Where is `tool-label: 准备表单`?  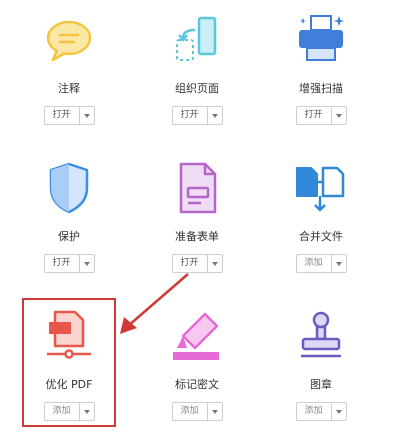
tool-label: 准备表单 is located at coordinates (197, 236).